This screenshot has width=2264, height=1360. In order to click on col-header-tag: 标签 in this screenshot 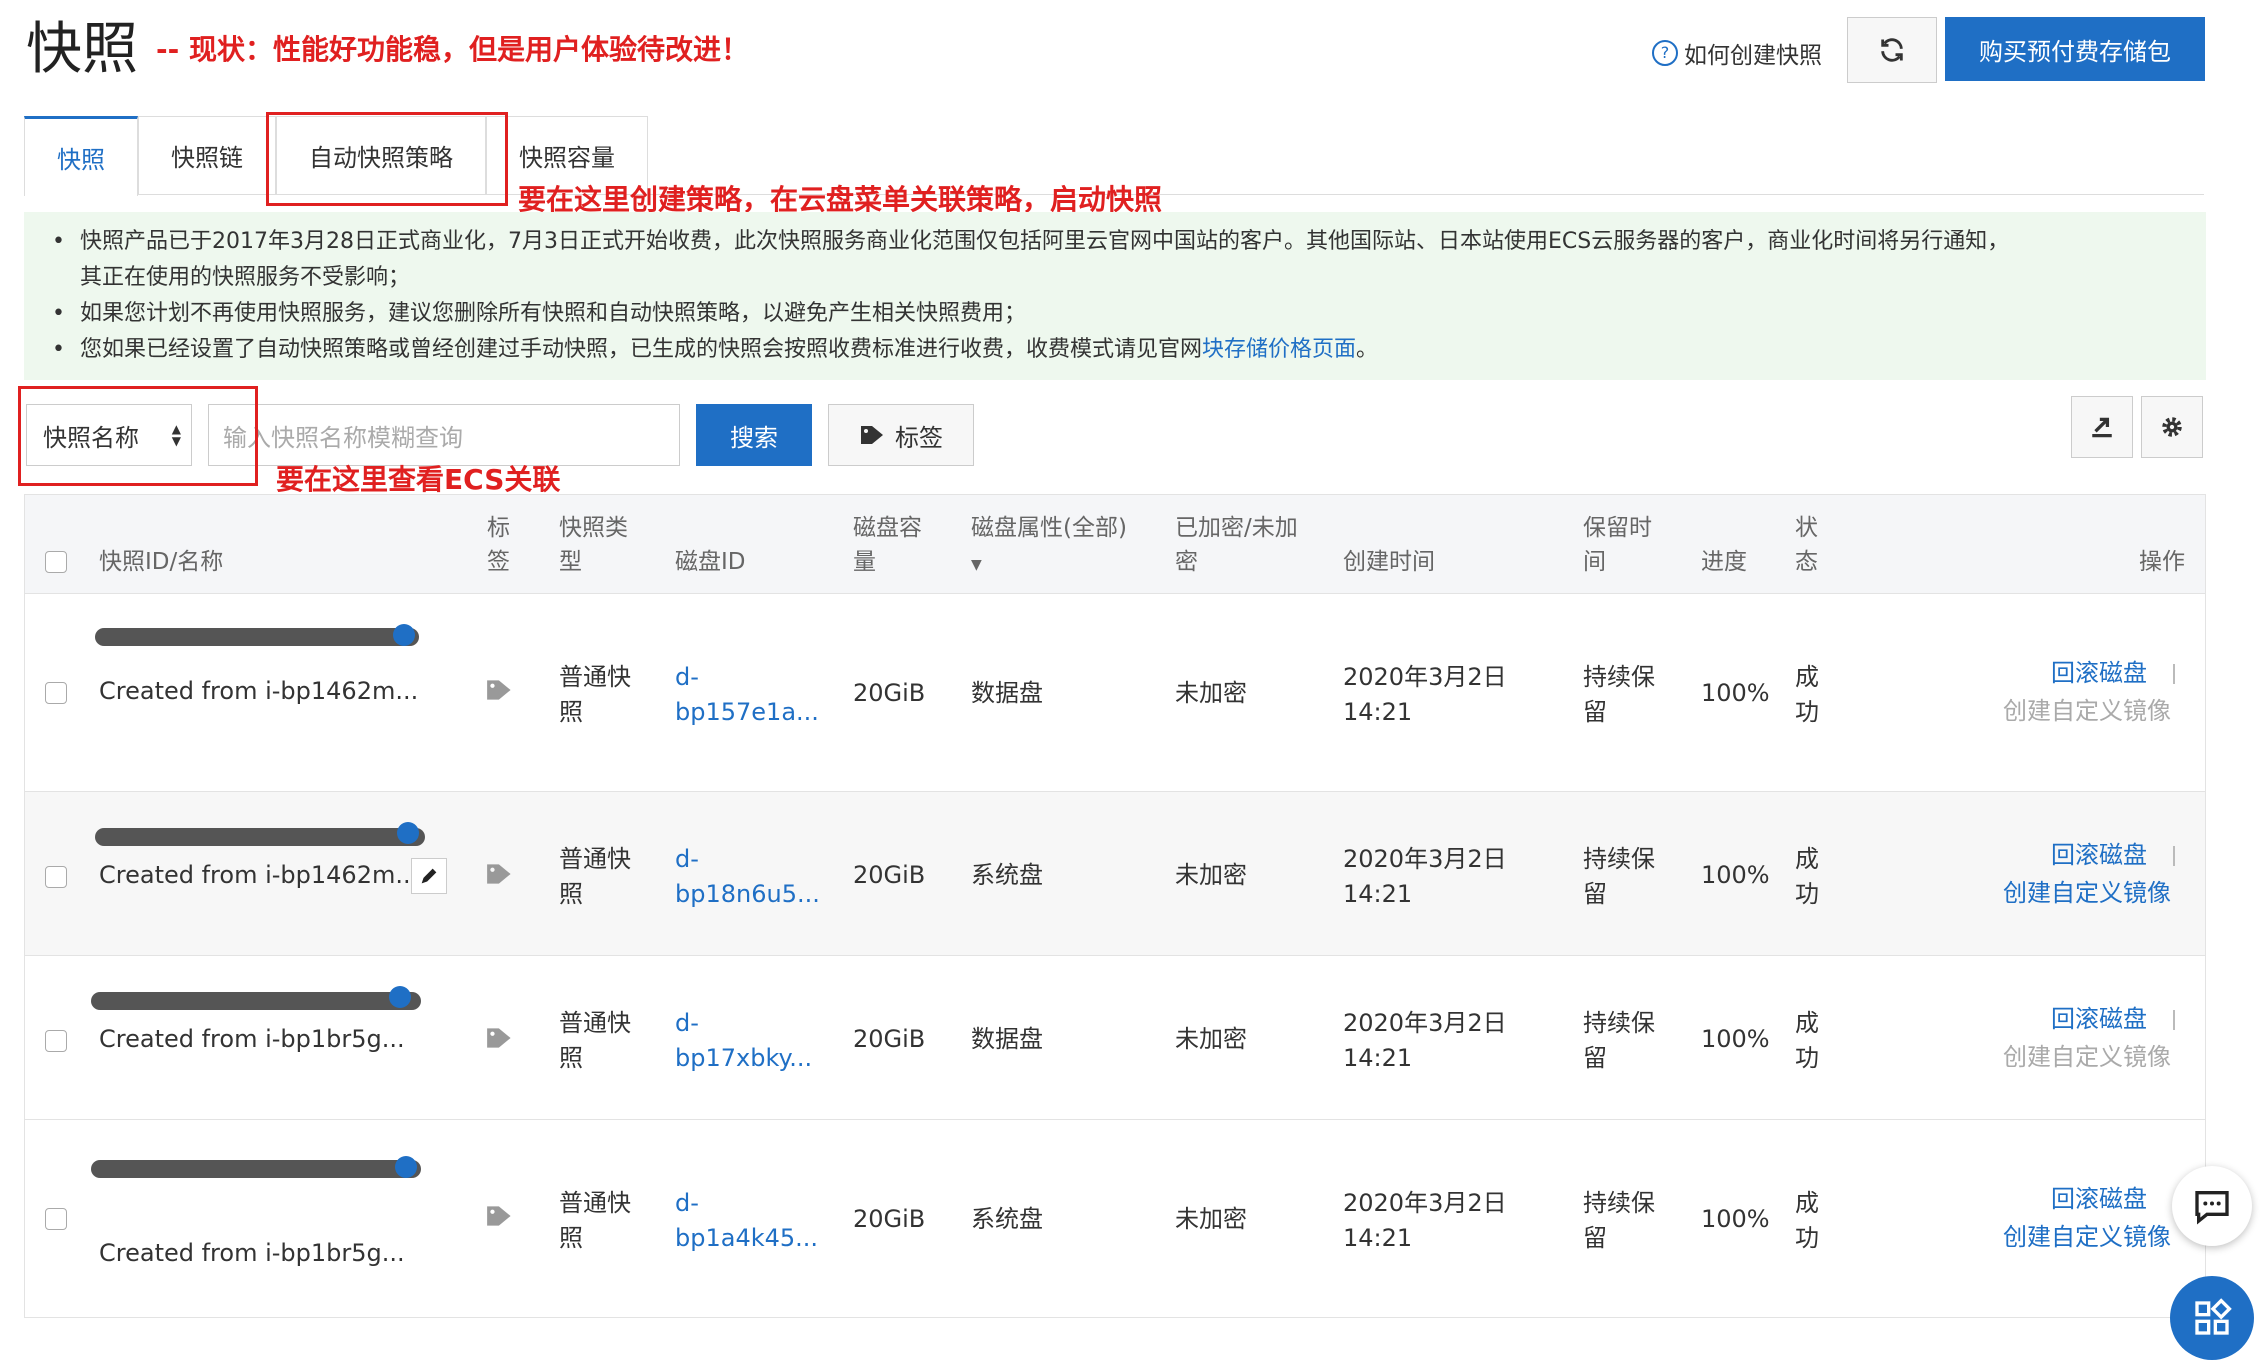, I will do `click(498, 545)`.